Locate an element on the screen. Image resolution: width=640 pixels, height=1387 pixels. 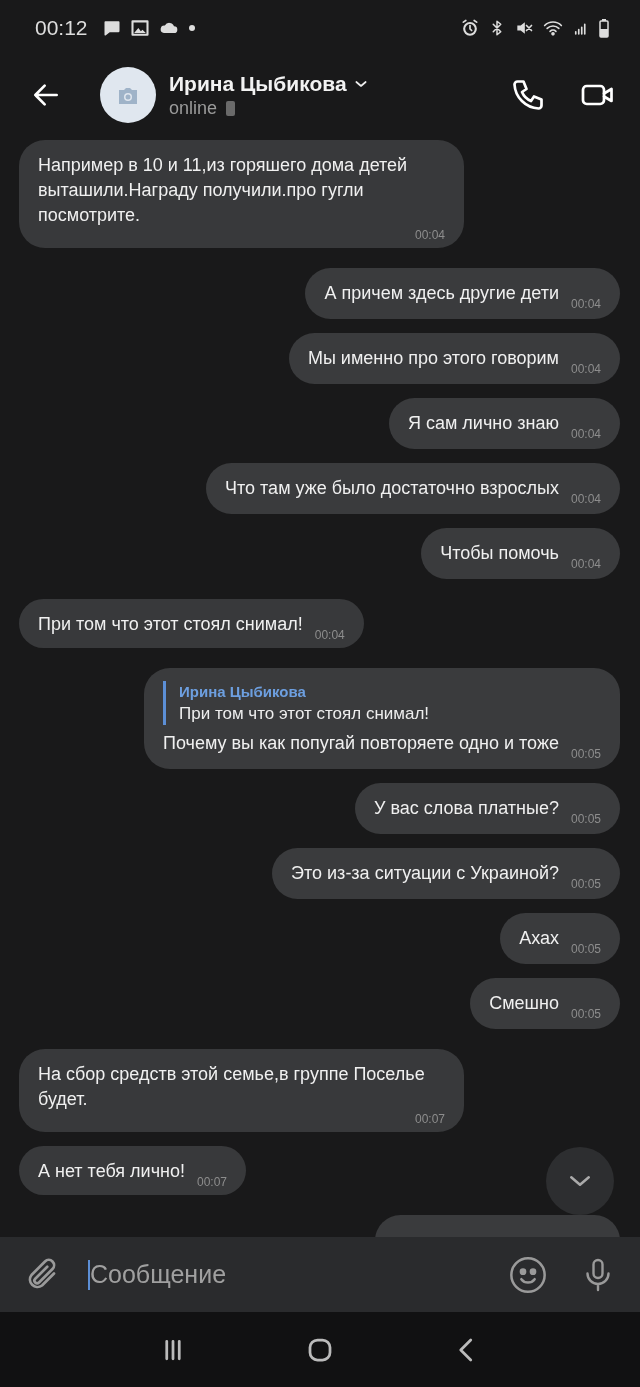
message-text: Что там уже было достаточно взрослых is located at coordinates (392, 488).